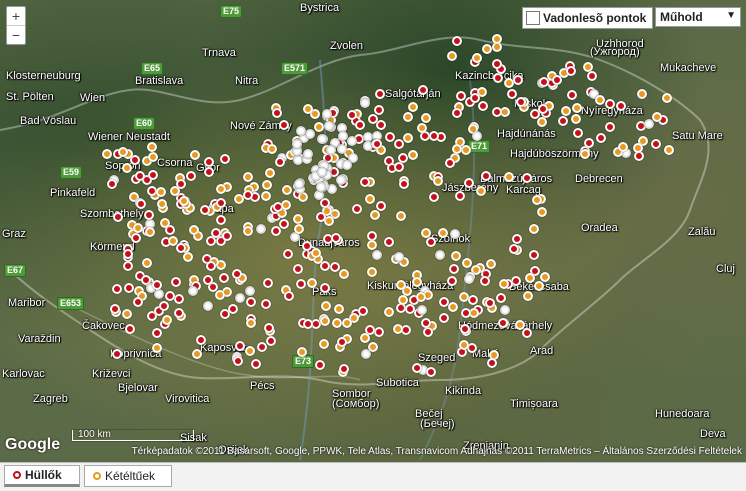 This screenshot has width=746, height=491. I want to click on maptype-select: Műhold ▼, so click(698, 17).